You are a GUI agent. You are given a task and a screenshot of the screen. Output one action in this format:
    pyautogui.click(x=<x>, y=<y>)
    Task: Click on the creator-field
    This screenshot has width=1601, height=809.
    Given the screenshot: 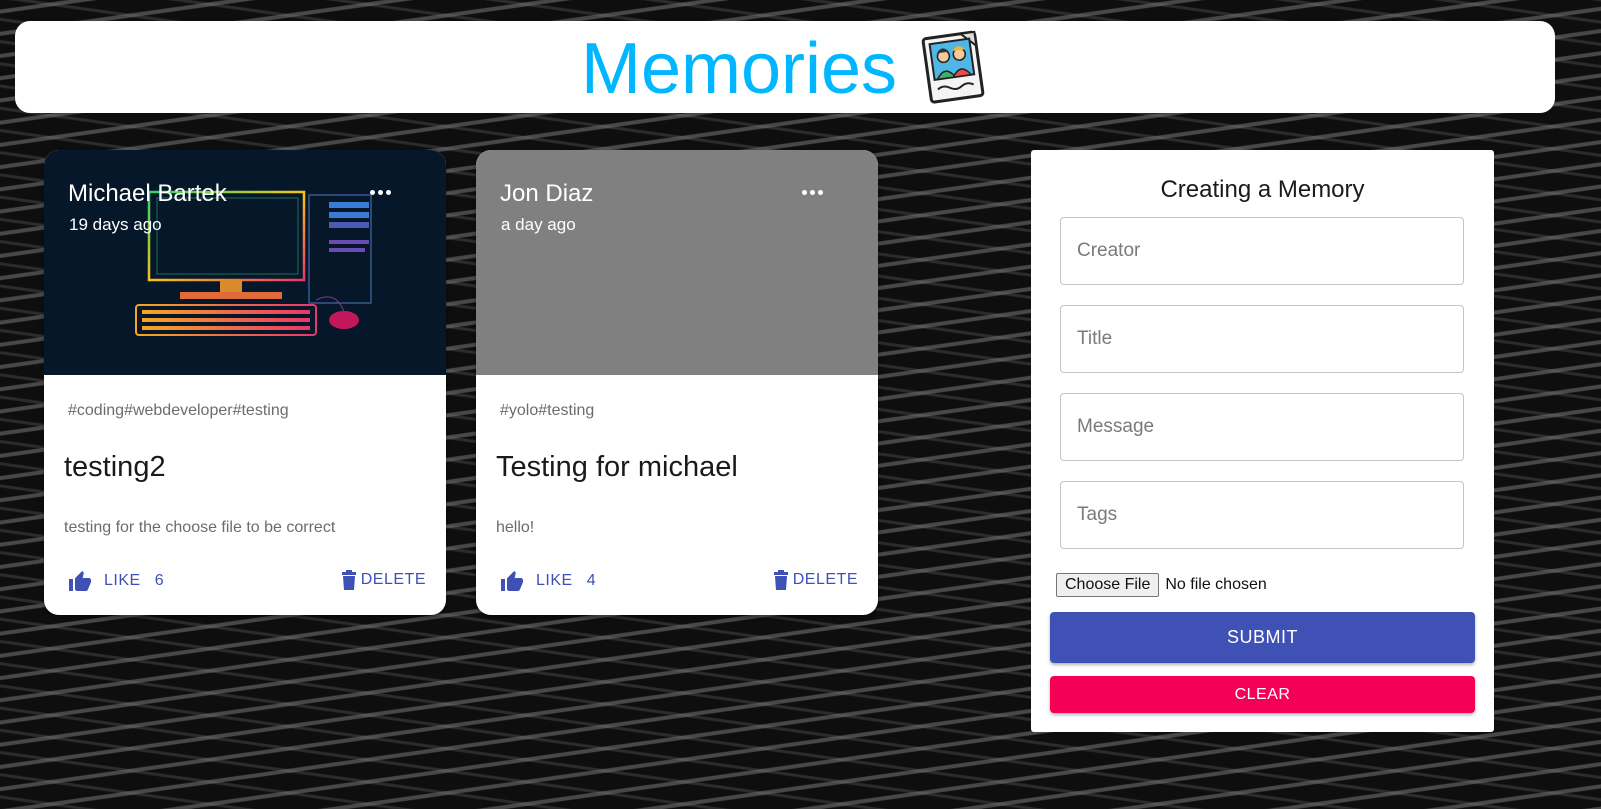 What is the action you would take?
    pyautogui.click(x=1262, y=251)
    